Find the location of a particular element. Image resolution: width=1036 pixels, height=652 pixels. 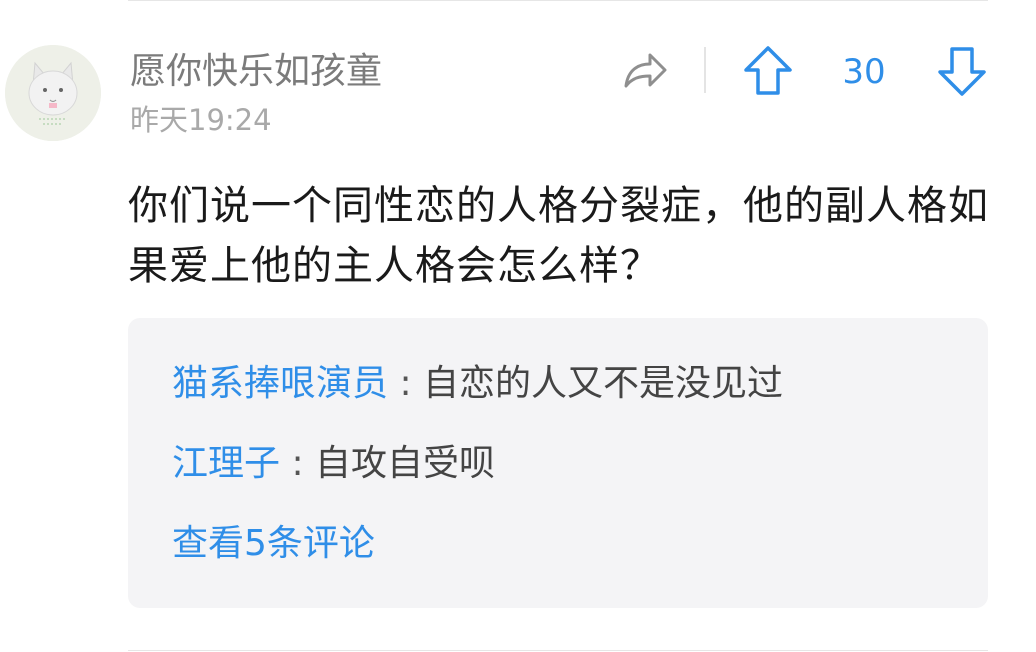

bottom-divider is located at coordinates (558, 650).